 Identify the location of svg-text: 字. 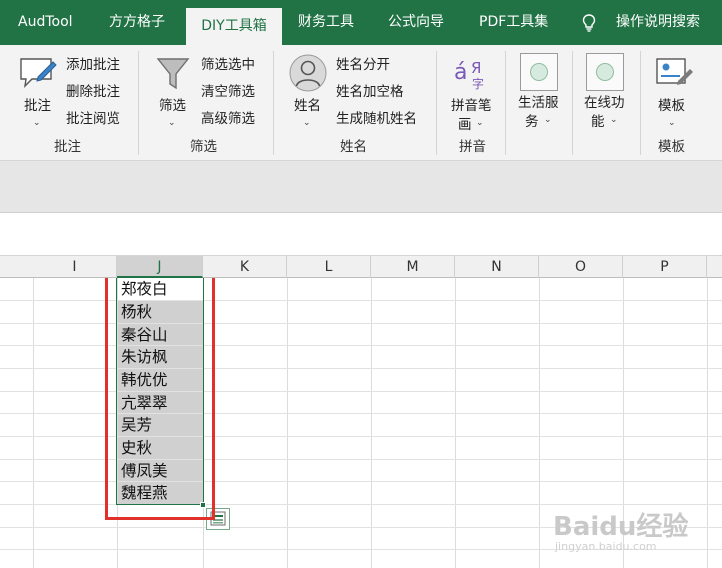
(478, 83).